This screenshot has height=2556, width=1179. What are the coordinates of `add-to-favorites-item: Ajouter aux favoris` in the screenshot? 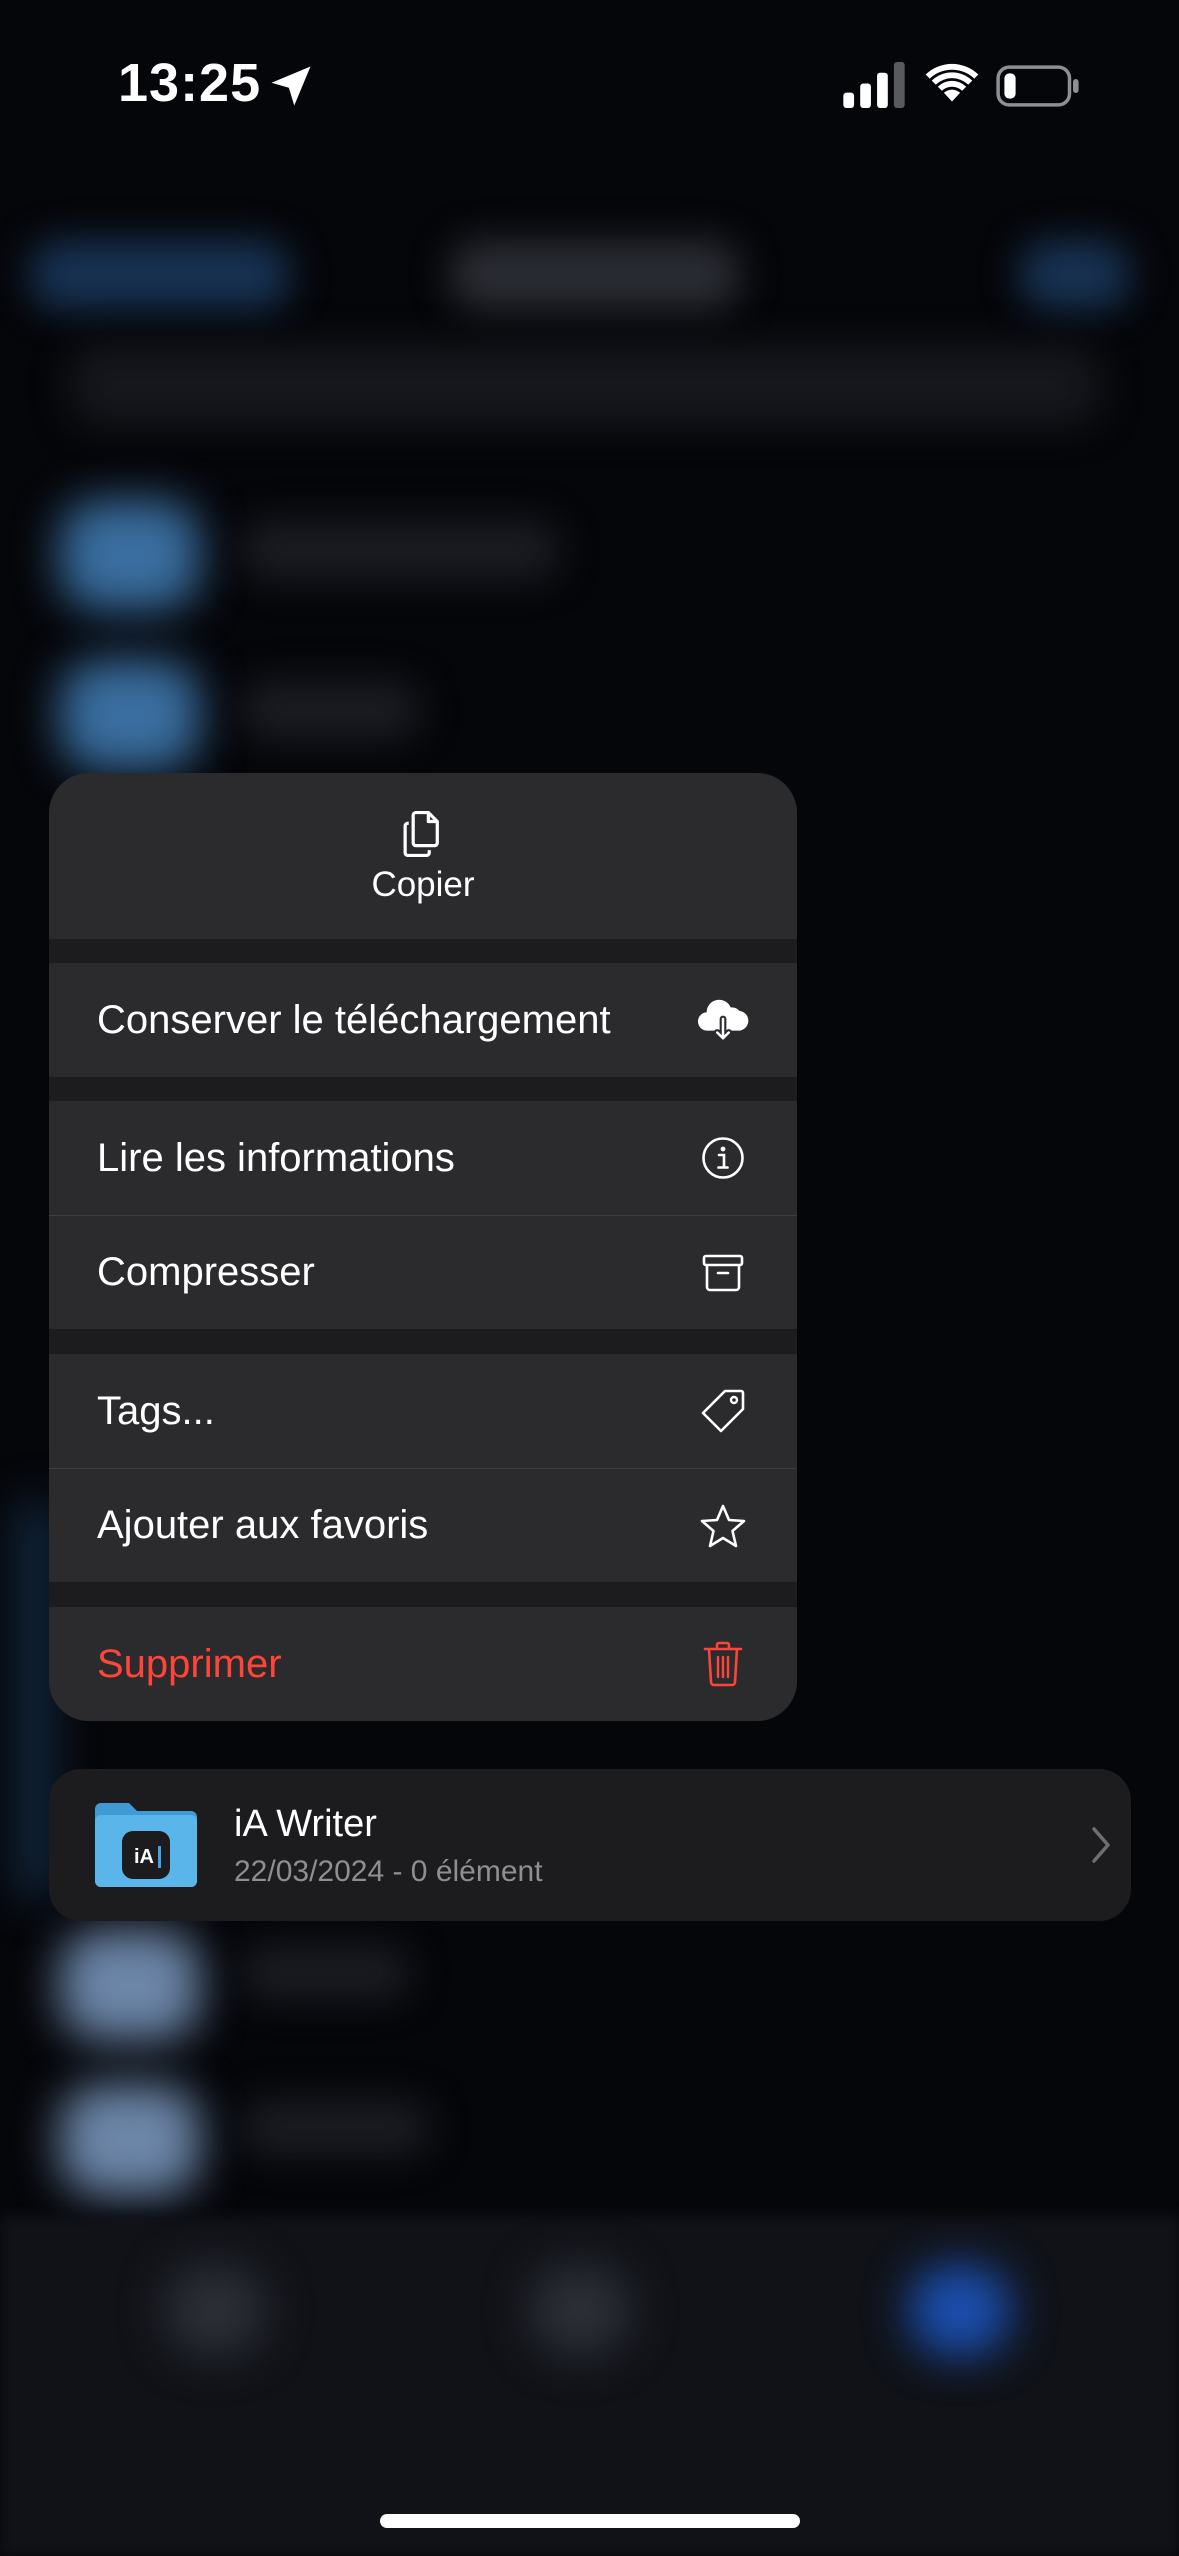 It's located at (423, 1525).